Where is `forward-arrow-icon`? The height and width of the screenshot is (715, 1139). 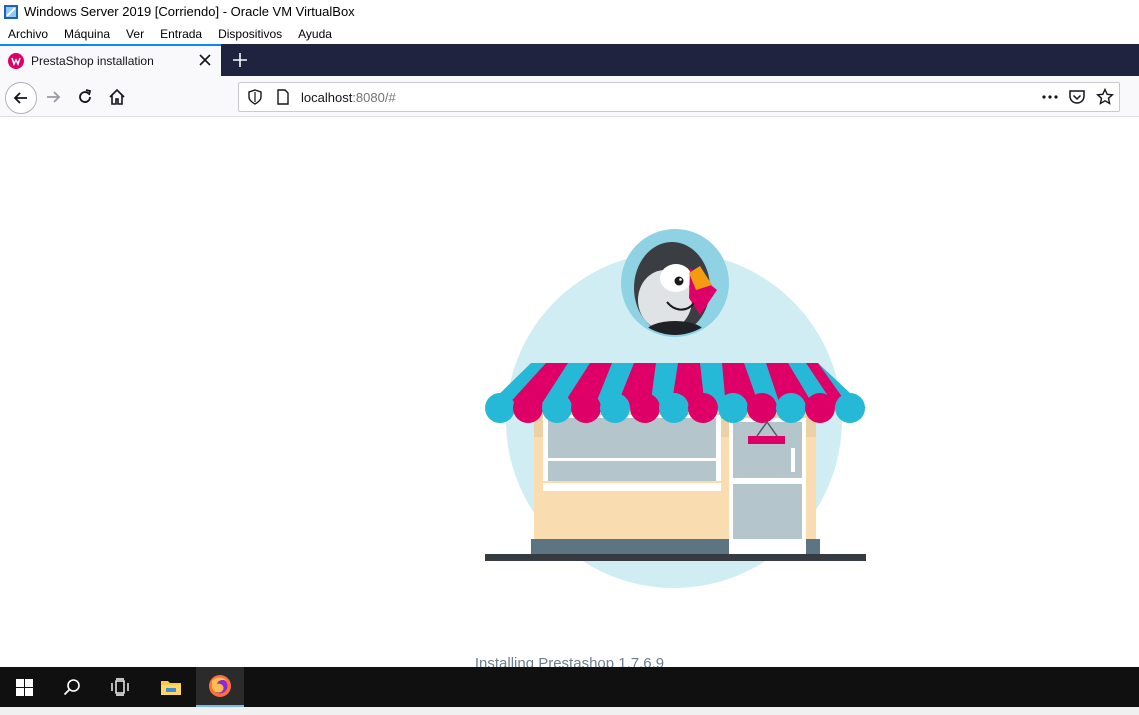
forward-arrow-icon is located at coordinates (54, 97).